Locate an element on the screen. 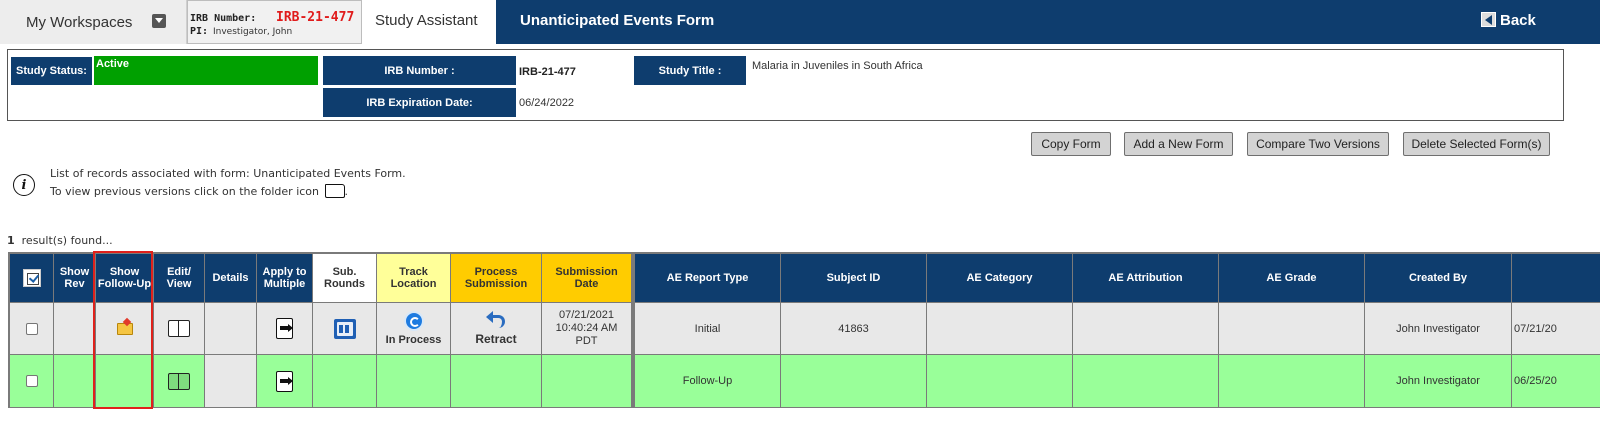  copy-form-button: Copy Form is located at coordinates (1071, 144).